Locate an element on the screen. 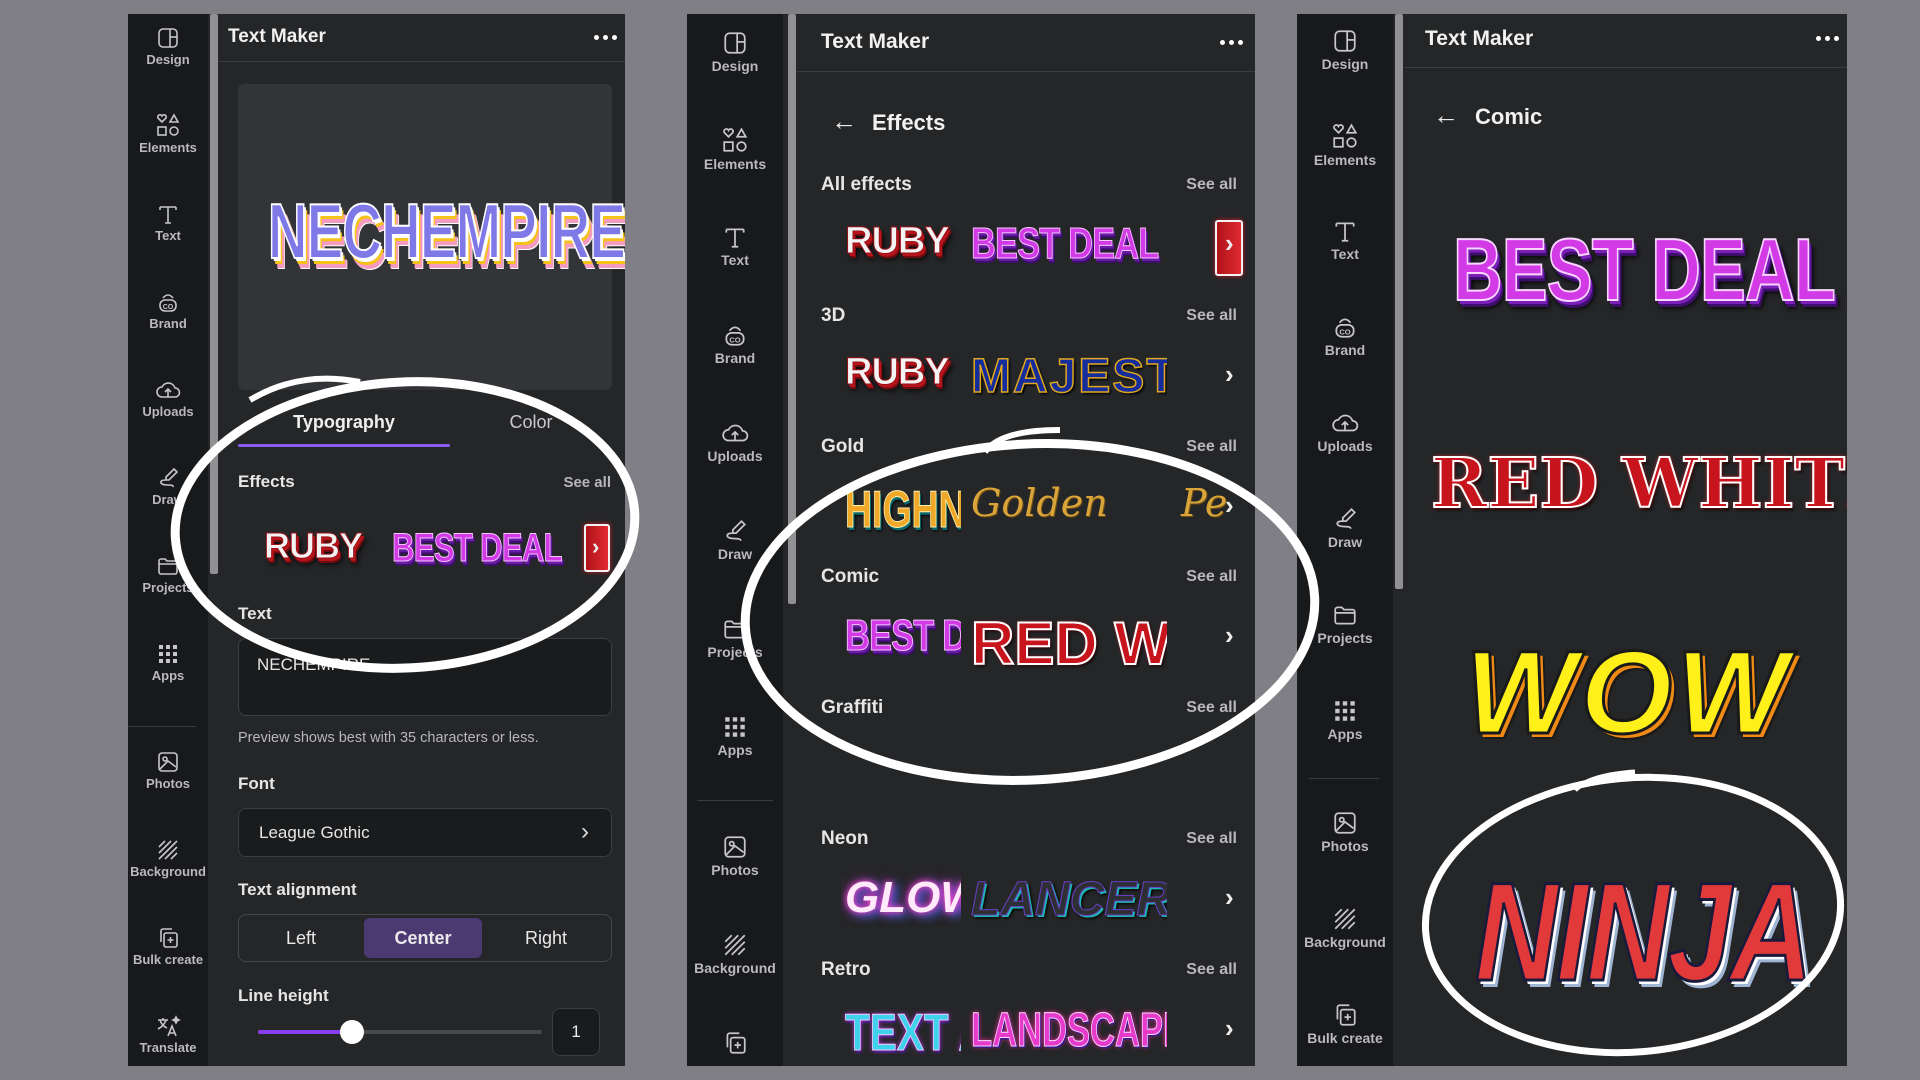 Image resolution: width=1920 pixels, height=1080 pixels. effects-next-arrow: › is located at coordinates (595, 547).